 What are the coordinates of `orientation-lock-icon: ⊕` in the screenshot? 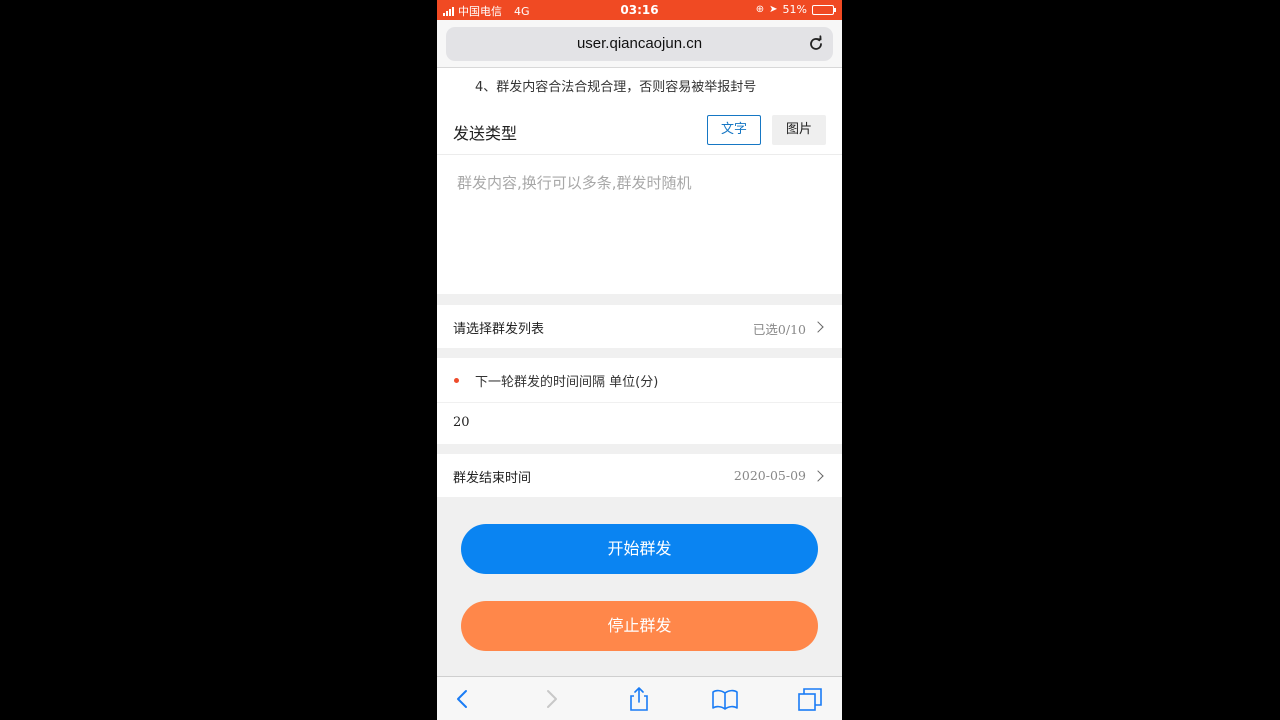 It's located at (760, 9).